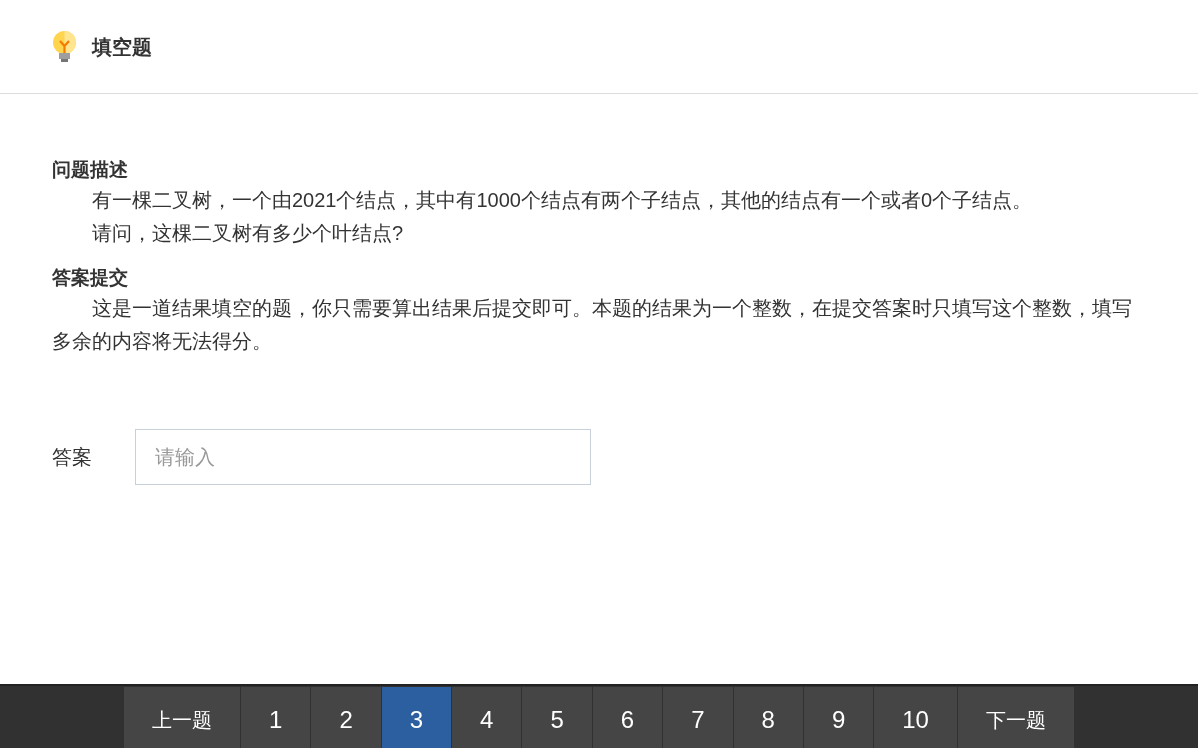 The width and height of the screenshot is (1198, 748). What do you see at coordinates (90, 170) in the screenshot?
I see `section-heading: 问题描述` at bounding box center [90, 170].